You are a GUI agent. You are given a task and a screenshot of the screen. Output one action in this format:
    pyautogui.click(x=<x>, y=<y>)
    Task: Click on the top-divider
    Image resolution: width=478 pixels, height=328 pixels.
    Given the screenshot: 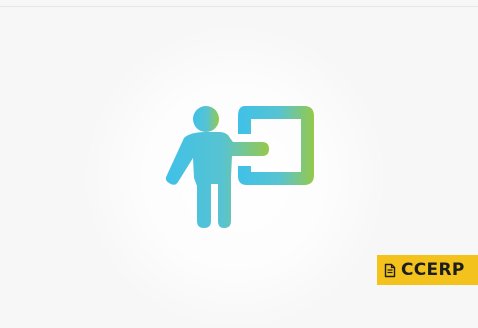 What is the action you would take?
    pyautogui.click(x=239, y=6)
    